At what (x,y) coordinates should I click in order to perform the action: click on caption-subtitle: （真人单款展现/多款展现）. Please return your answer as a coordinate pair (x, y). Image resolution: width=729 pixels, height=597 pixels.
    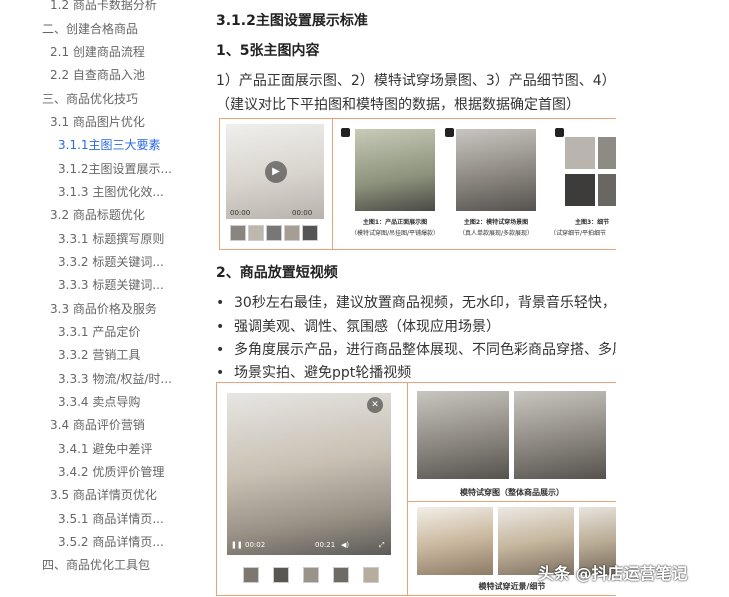
    Looking at the image, I should click on (496, 233).